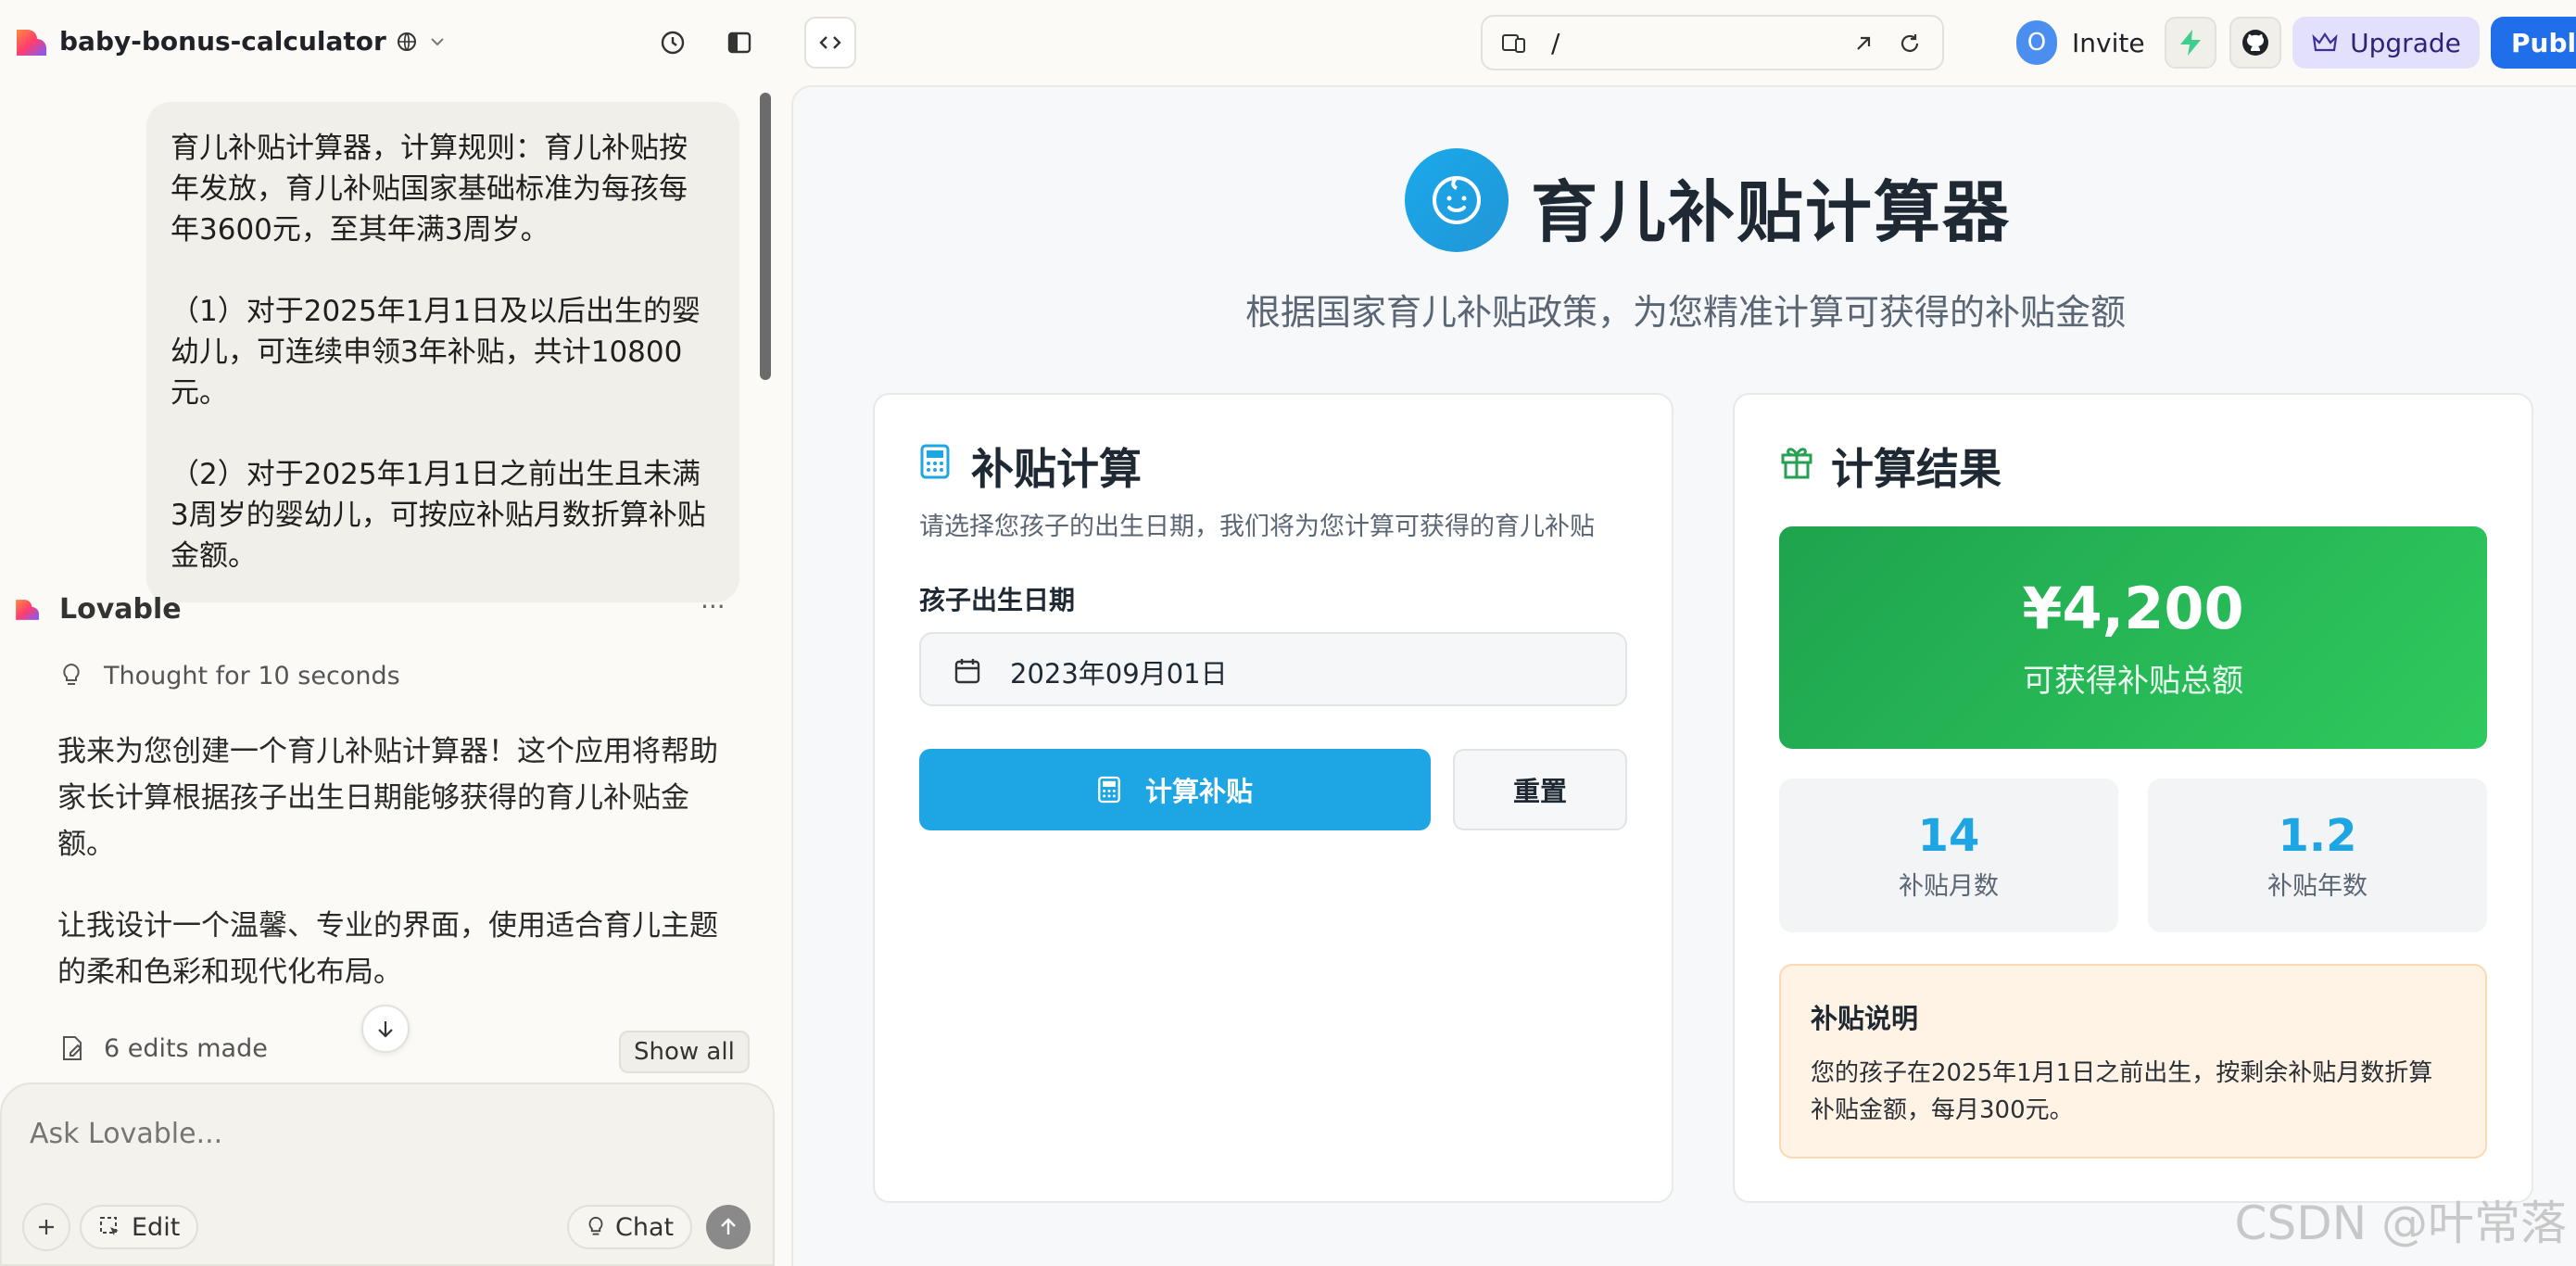 This screenshot has height=1266, width=2576. Describe the element at coordinates (110, 1227) in the screenshot. I see `select-edit-icon` at that location.